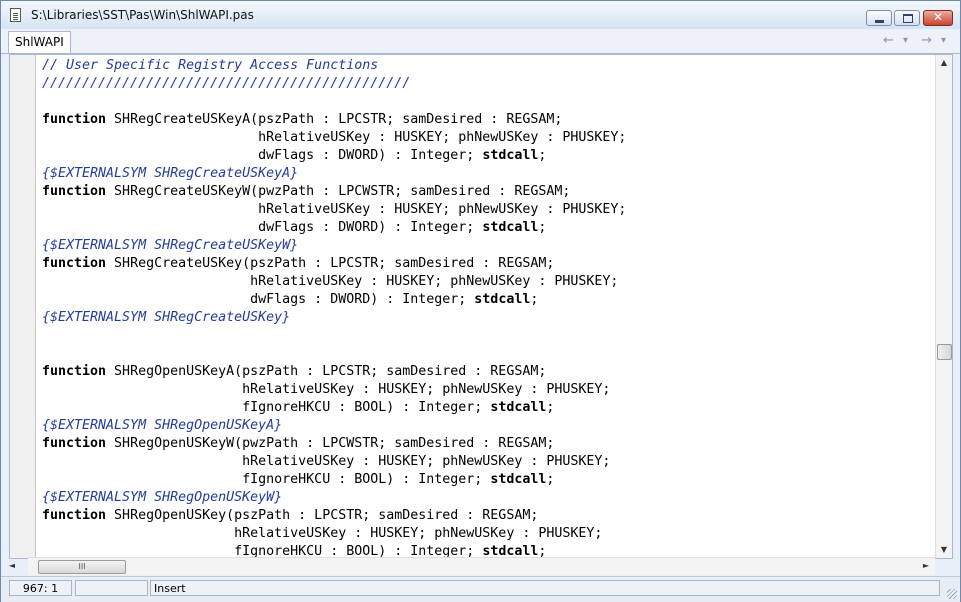 This screenshot has height=602, width=961. I want to click on title-bar: S:\Libraries\SST\Pas\Win\ShlWAPI.pas ✕, so click(480, 15).